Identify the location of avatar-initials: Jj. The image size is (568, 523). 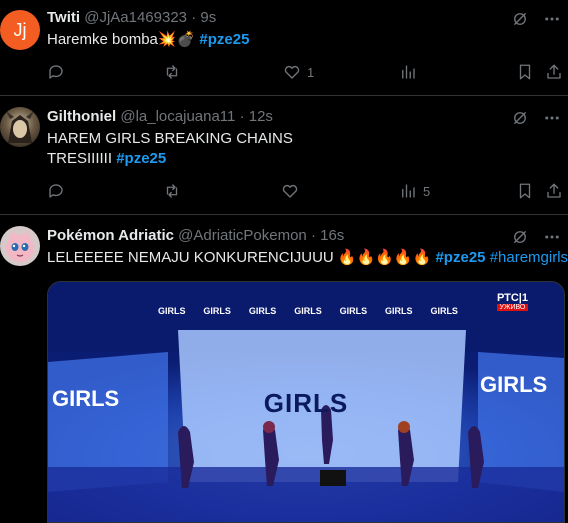
(20, 29).